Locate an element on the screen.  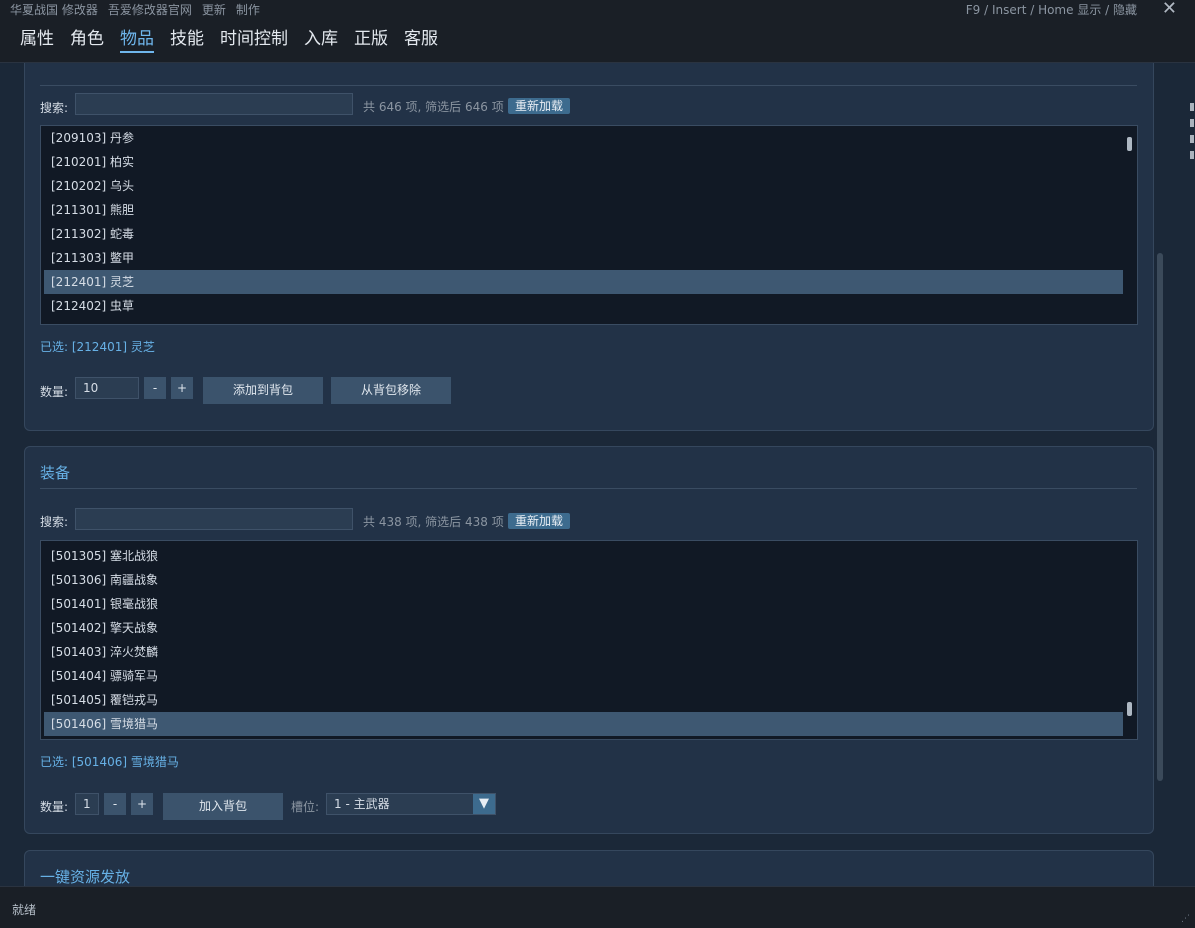
list-item: [501403] 淬火焚麟 is located at coordinates (583, 652).